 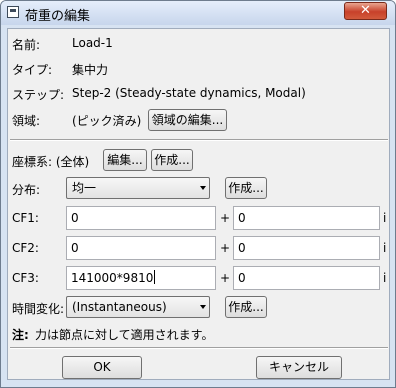 What do you see at coordinates (124, 335) in the screenshot?
I see `note-text: 力は節点に対して適用されます。` at bounding box center [124, 335].